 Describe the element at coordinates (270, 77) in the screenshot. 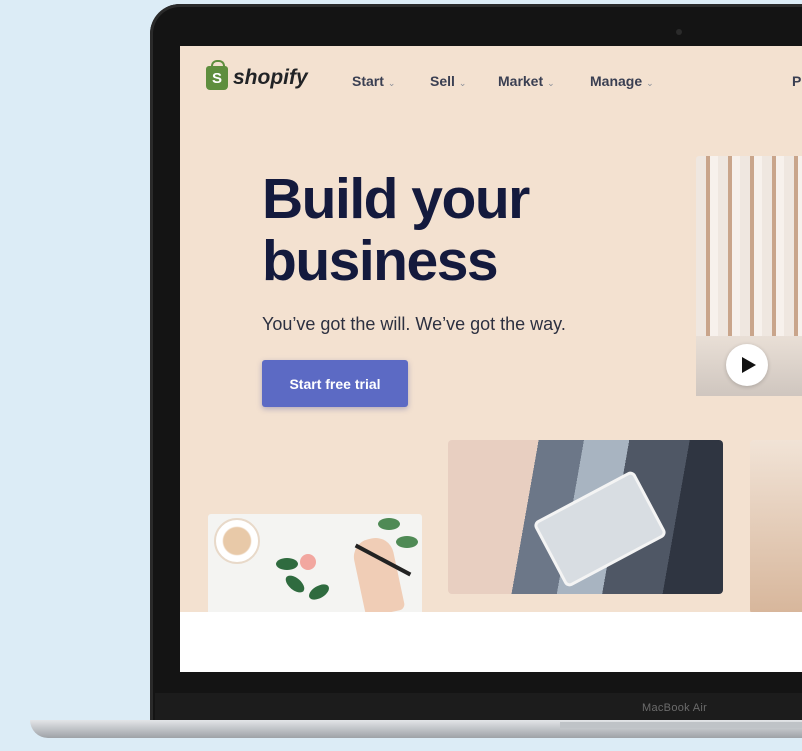

I see `logo-wordmark: shopify` at that location.